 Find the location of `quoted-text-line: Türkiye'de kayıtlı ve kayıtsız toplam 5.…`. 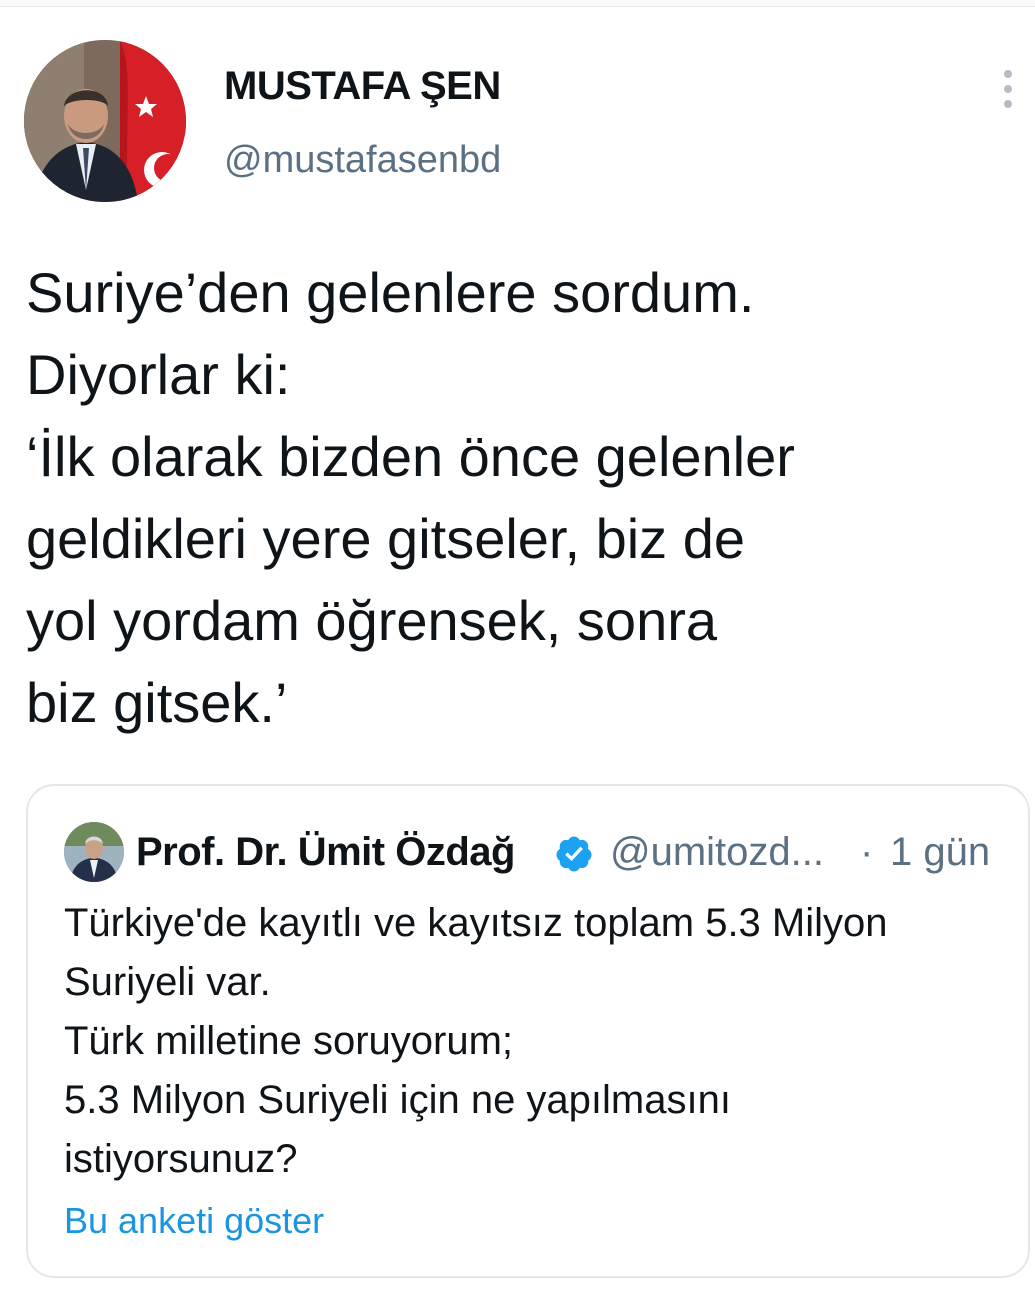

quoted-text-line: Türkiye'de kayıtlı ve kayıtsız toplam 5.… is located at coordinates (476, 923).